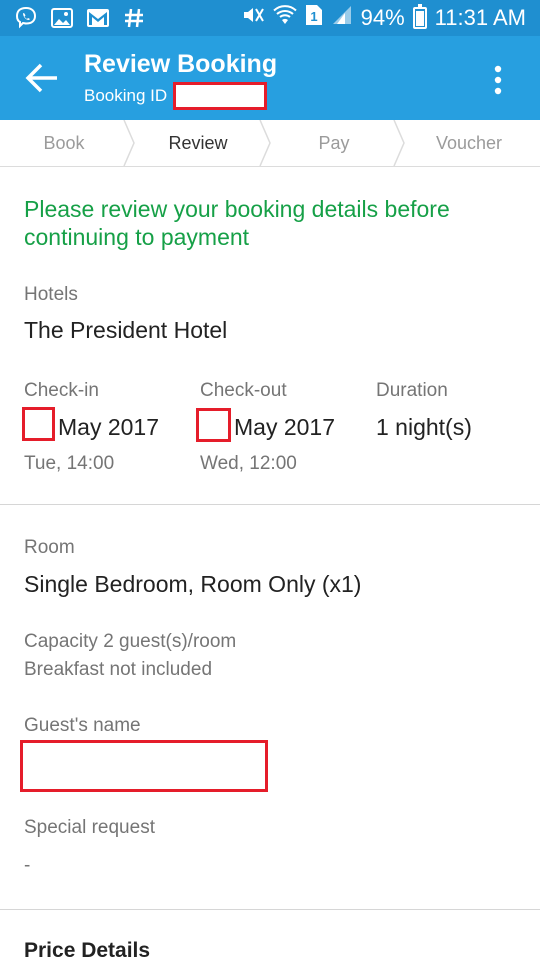 The image size is (540, 963). What do you see at coordinates (243, 390) in the screenshot?
I see `checkout-label: Check-out` at bounding box center [243, 390].